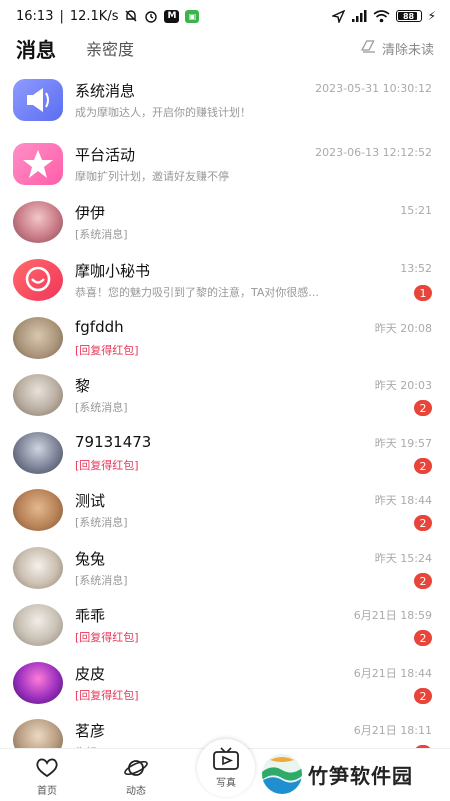 The height and width of the screenshot is (801, 450). What do you see at coordinates (225, 453) in the screenshot?
I see `conversation-row: 79131473 [回复得红包] 昨天 19:57 2` at bounding box center [225, 453].